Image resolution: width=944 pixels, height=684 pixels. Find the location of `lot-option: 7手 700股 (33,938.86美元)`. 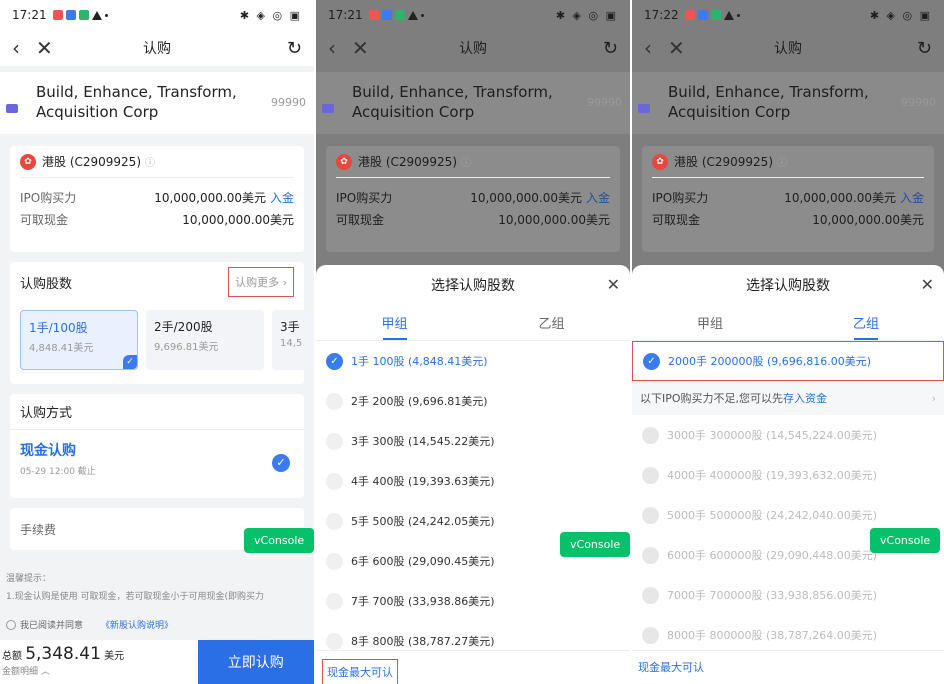

lot-option: 7手 700股 (33,938.86美元) is located at coordinates (473, 601).